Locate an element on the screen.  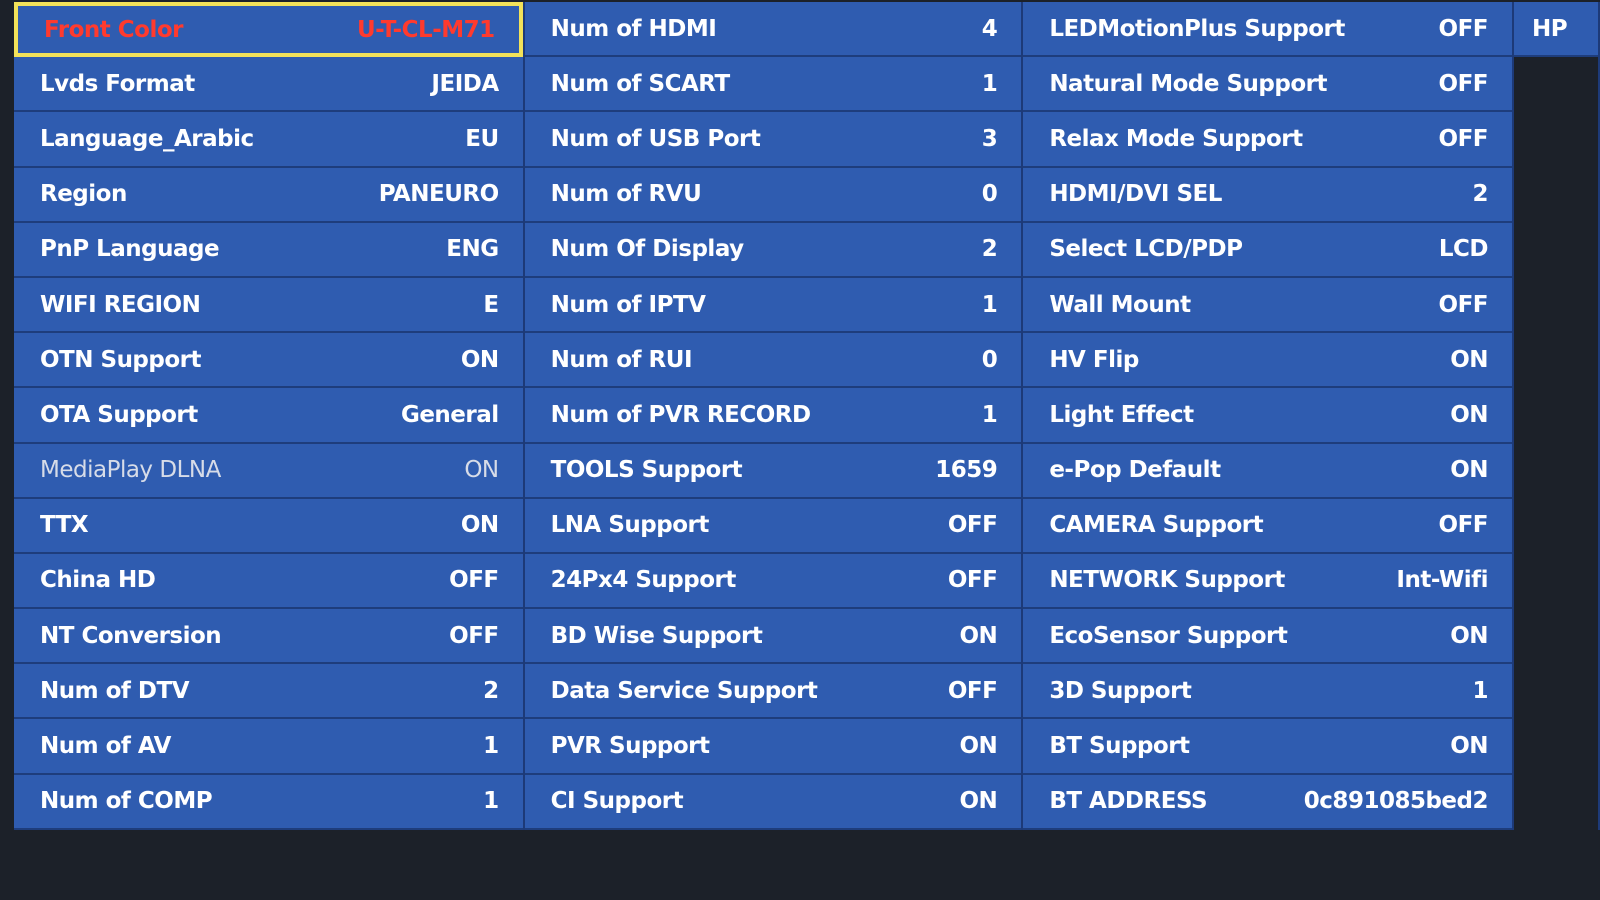
menu-item: Light Effect ON is located at coordinates (1267, 416).